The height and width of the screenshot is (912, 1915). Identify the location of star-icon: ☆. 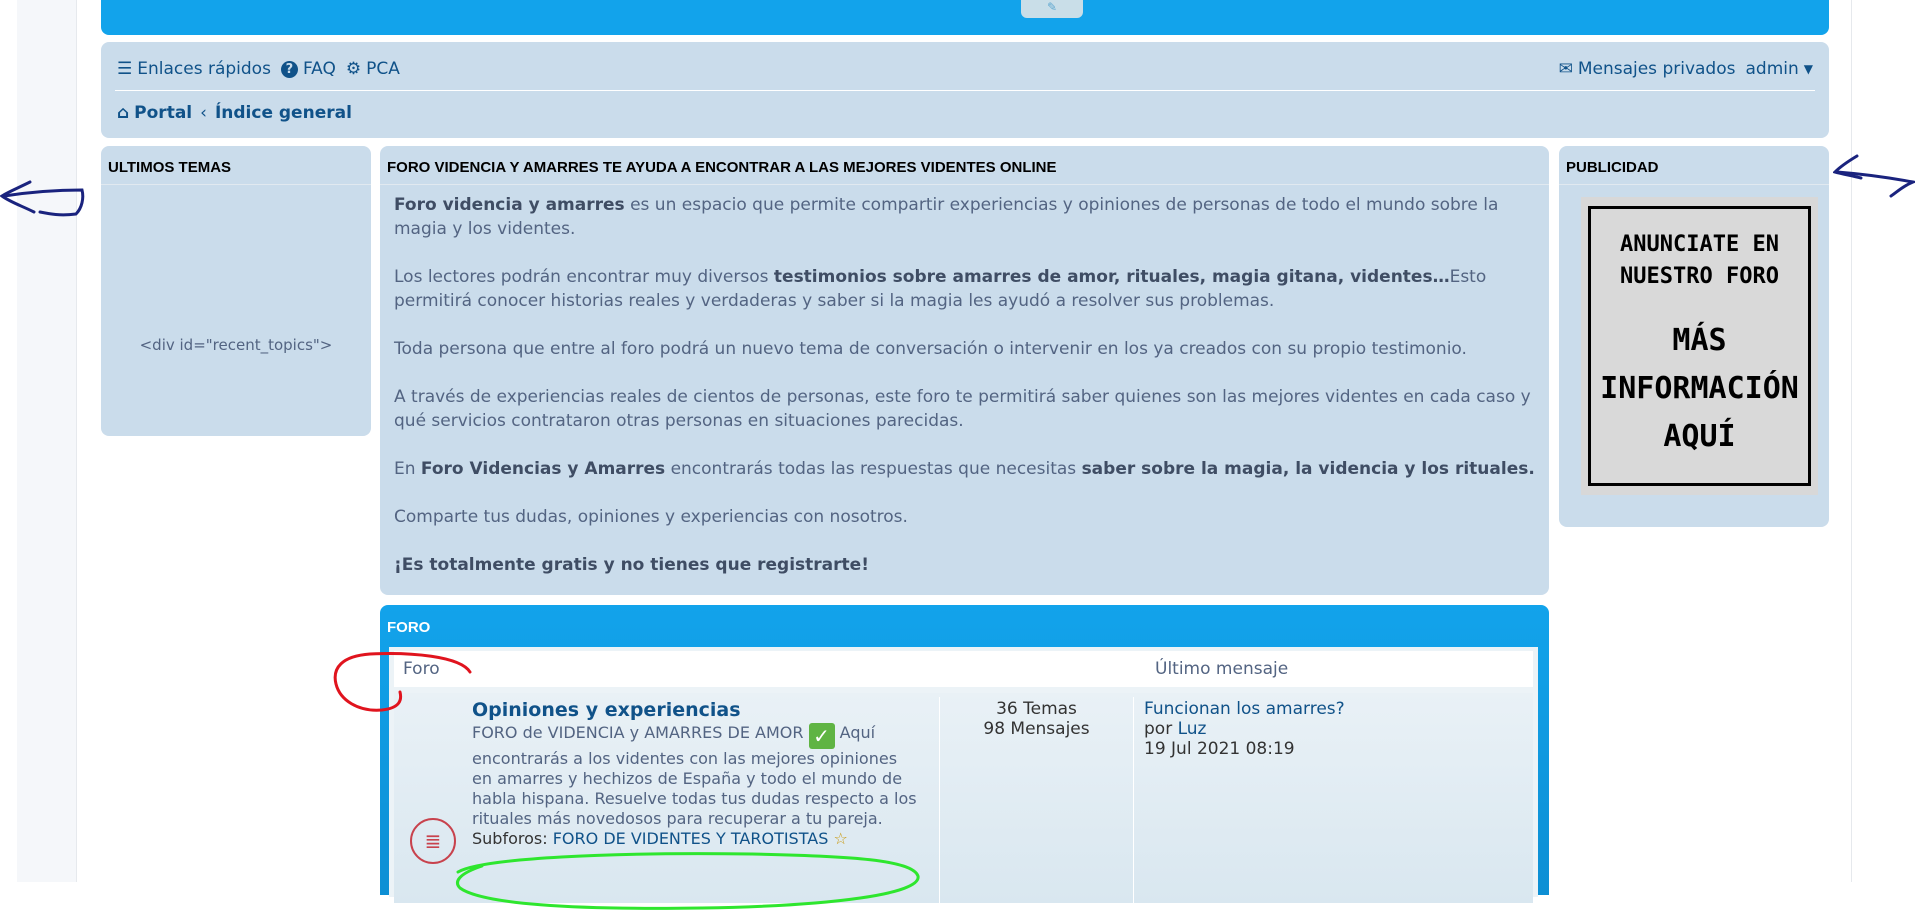
(840, 838).